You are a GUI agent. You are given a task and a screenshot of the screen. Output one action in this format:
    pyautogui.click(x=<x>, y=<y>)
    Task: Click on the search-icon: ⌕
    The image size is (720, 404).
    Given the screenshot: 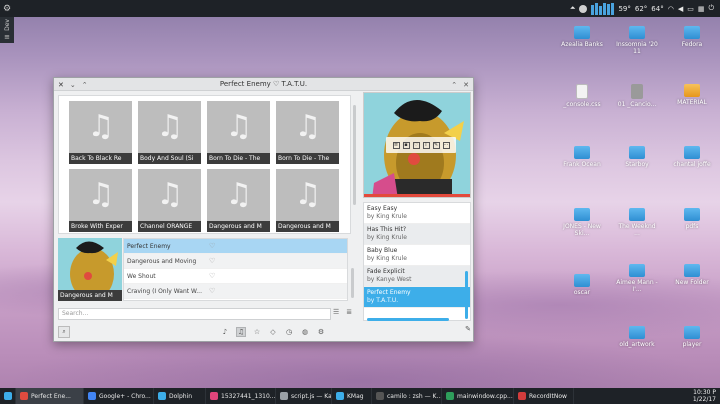 What is the action you would take?
    pyautogui.click(x=64, y=331)
    